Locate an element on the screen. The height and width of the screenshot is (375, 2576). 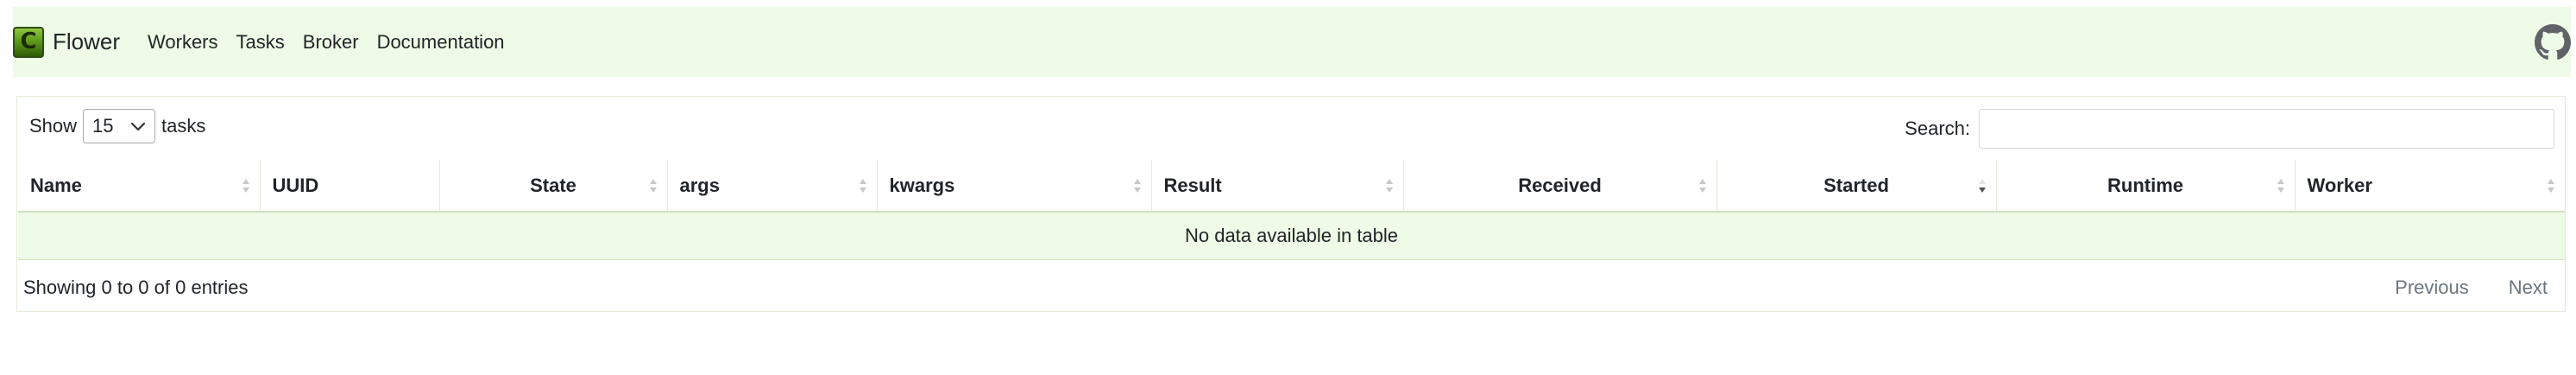
show-label: Show is located at coordinates (54, 126).